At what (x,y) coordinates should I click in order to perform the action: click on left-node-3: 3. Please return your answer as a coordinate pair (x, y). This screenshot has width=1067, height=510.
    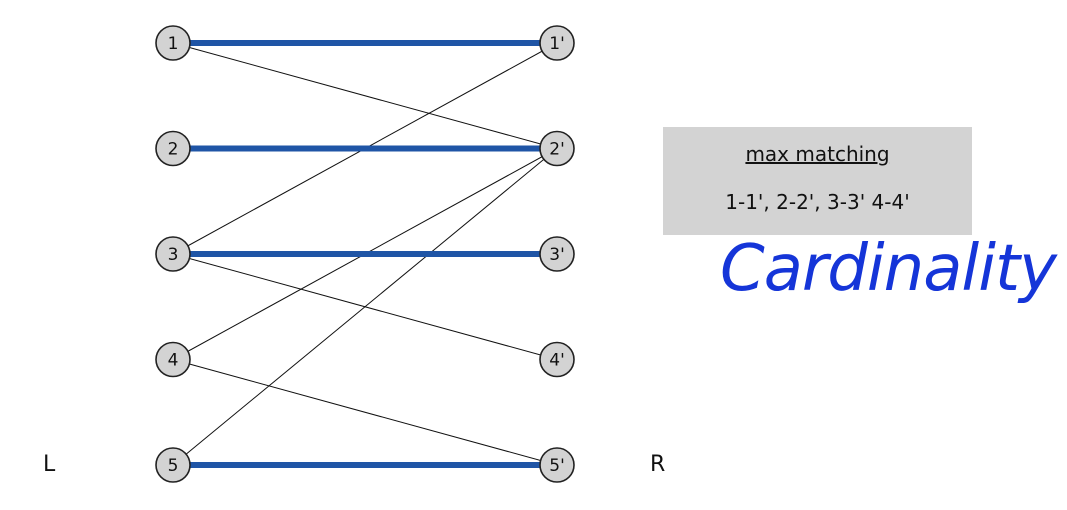
    Looking at the image, I should click on (173, 254).